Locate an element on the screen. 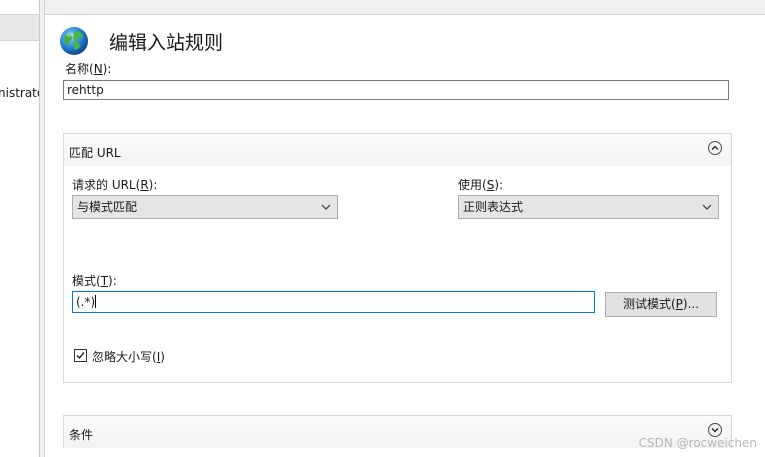  chevron-up-icon is located at coordinates (715, 147).